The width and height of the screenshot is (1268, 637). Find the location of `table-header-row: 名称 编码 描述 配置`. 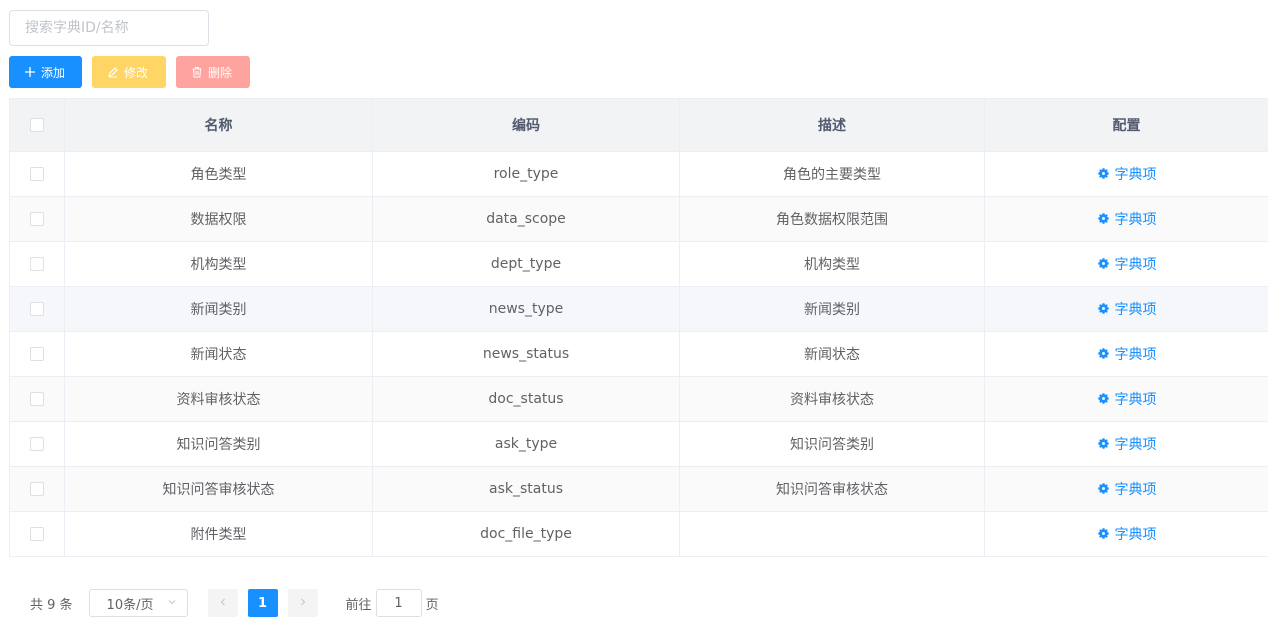

table-header-row: 名称 编码 描述 配置 is located at coordinates (638, 125).